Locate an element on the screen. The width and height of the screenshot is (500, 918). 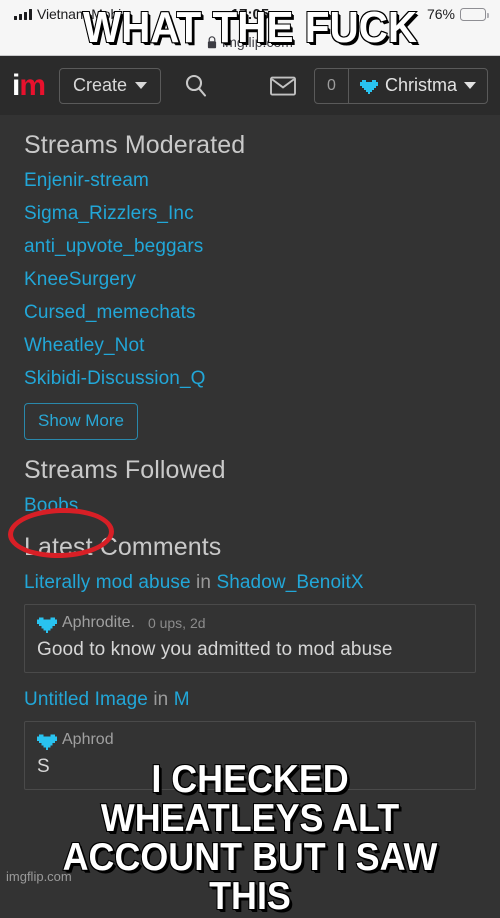
stream-link: Sigma_Rizzlers_Inc is located at coordinates (250, 214).